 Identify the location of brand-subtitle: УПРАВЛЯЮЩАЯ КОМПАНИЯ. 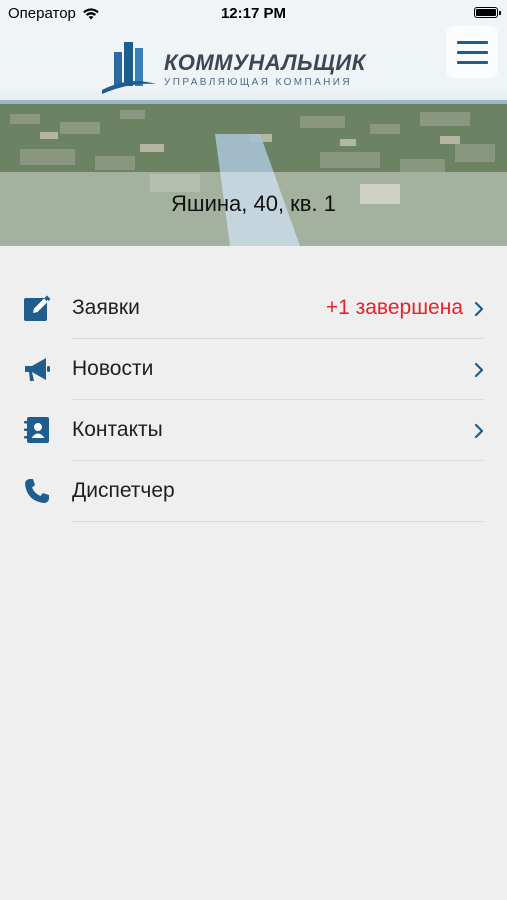
(258, 82).